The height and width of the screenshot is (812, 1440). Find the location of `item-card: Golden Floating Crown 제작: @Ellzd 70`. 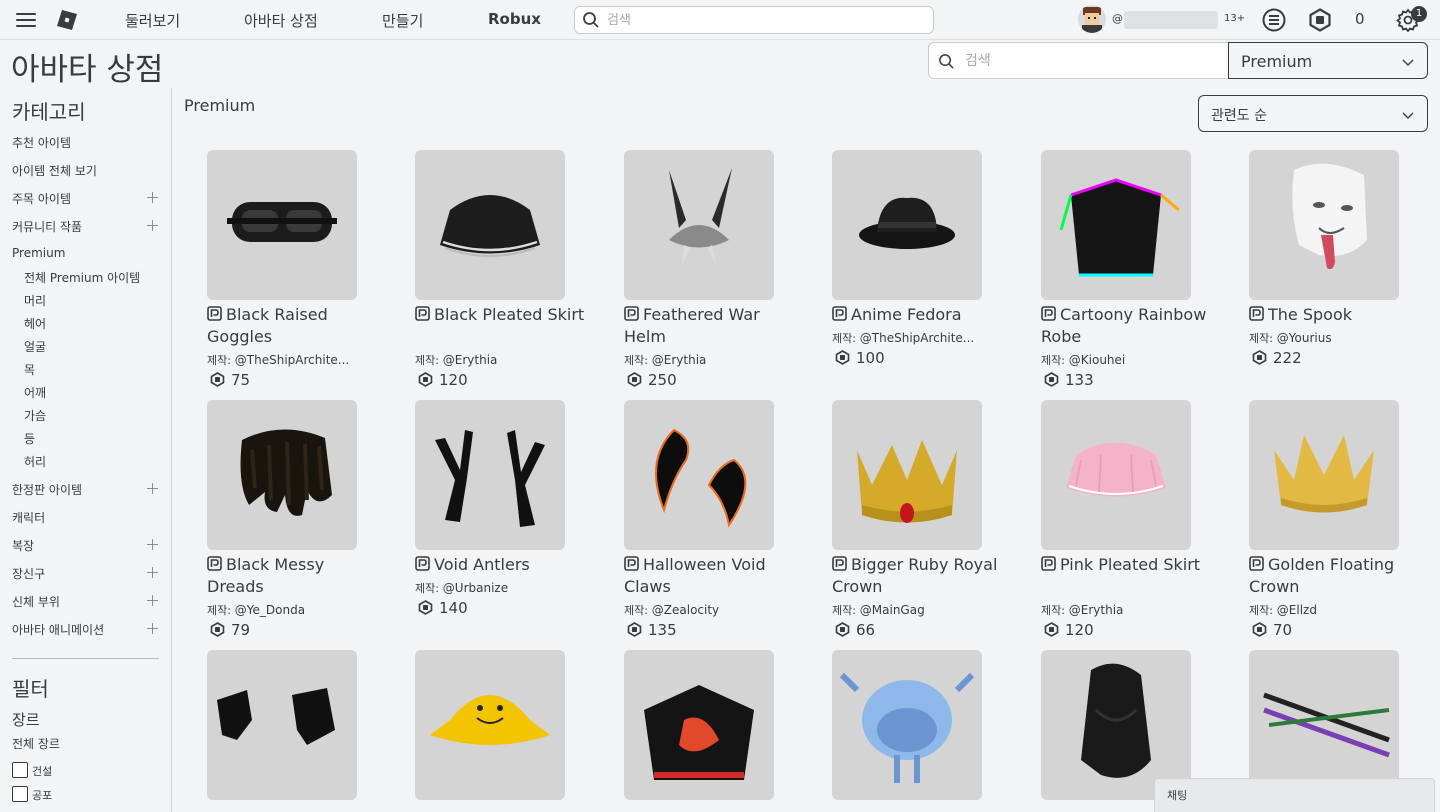

item-card: Golden Floating Crown 제작: @Ellzd 70 is located at coordinates (1339, 524).